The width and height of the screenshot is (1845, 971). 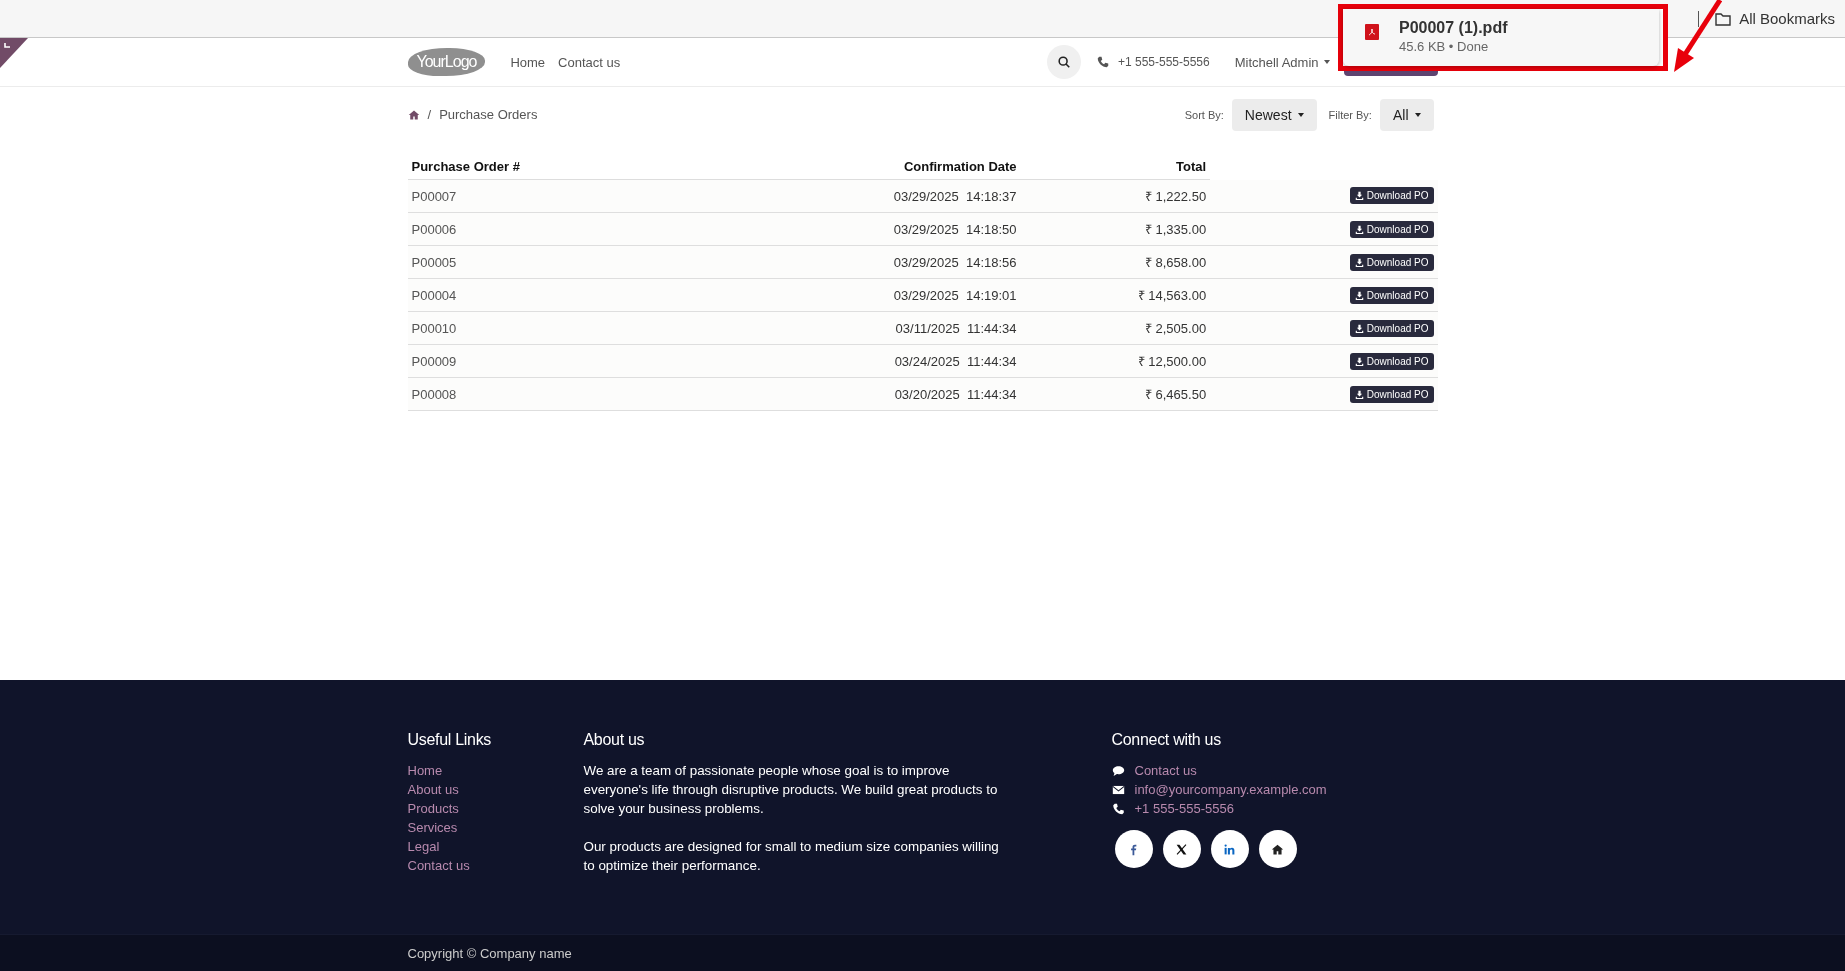 I want to click on order-link: P00005, so click(x=434, y=262).